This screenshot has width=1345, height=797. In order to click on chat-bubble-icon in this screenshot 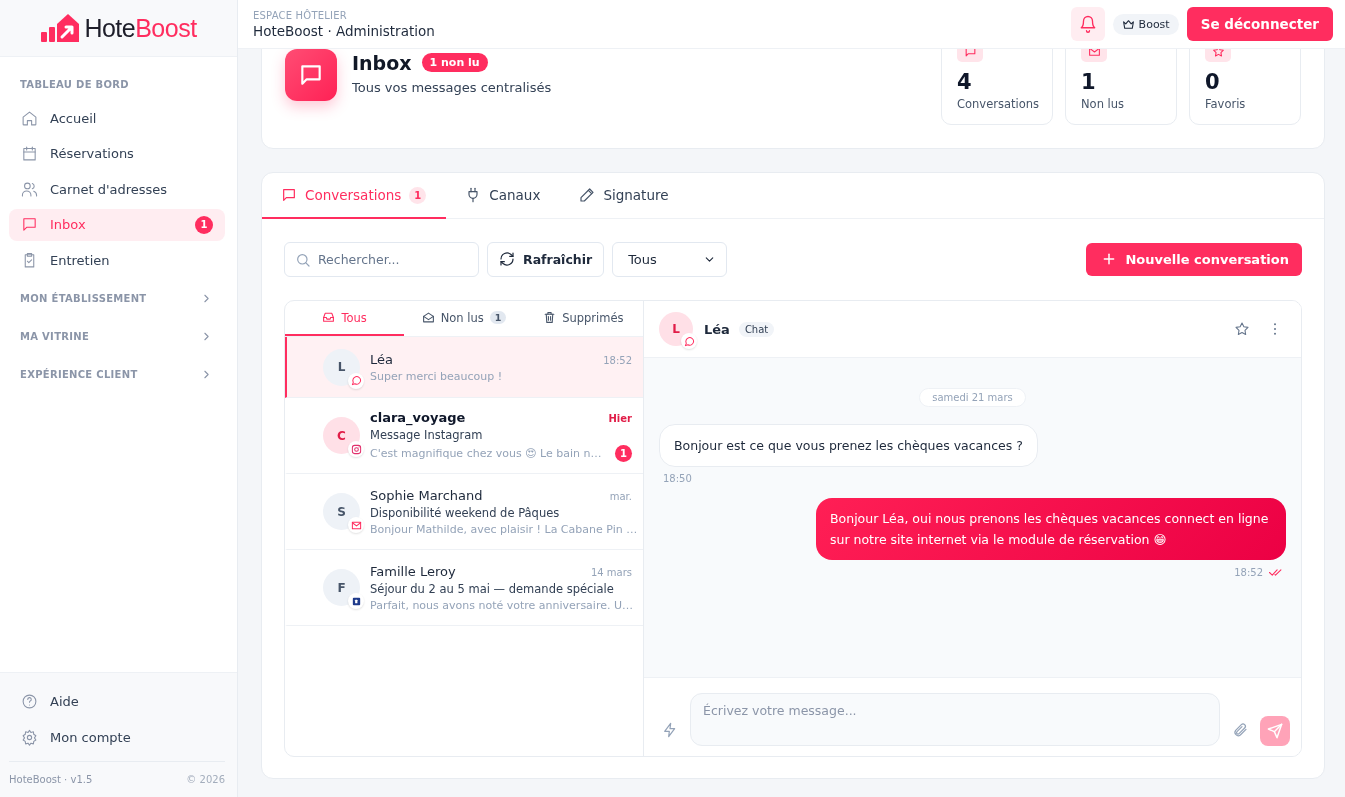, I will do `click(689, 341)`.